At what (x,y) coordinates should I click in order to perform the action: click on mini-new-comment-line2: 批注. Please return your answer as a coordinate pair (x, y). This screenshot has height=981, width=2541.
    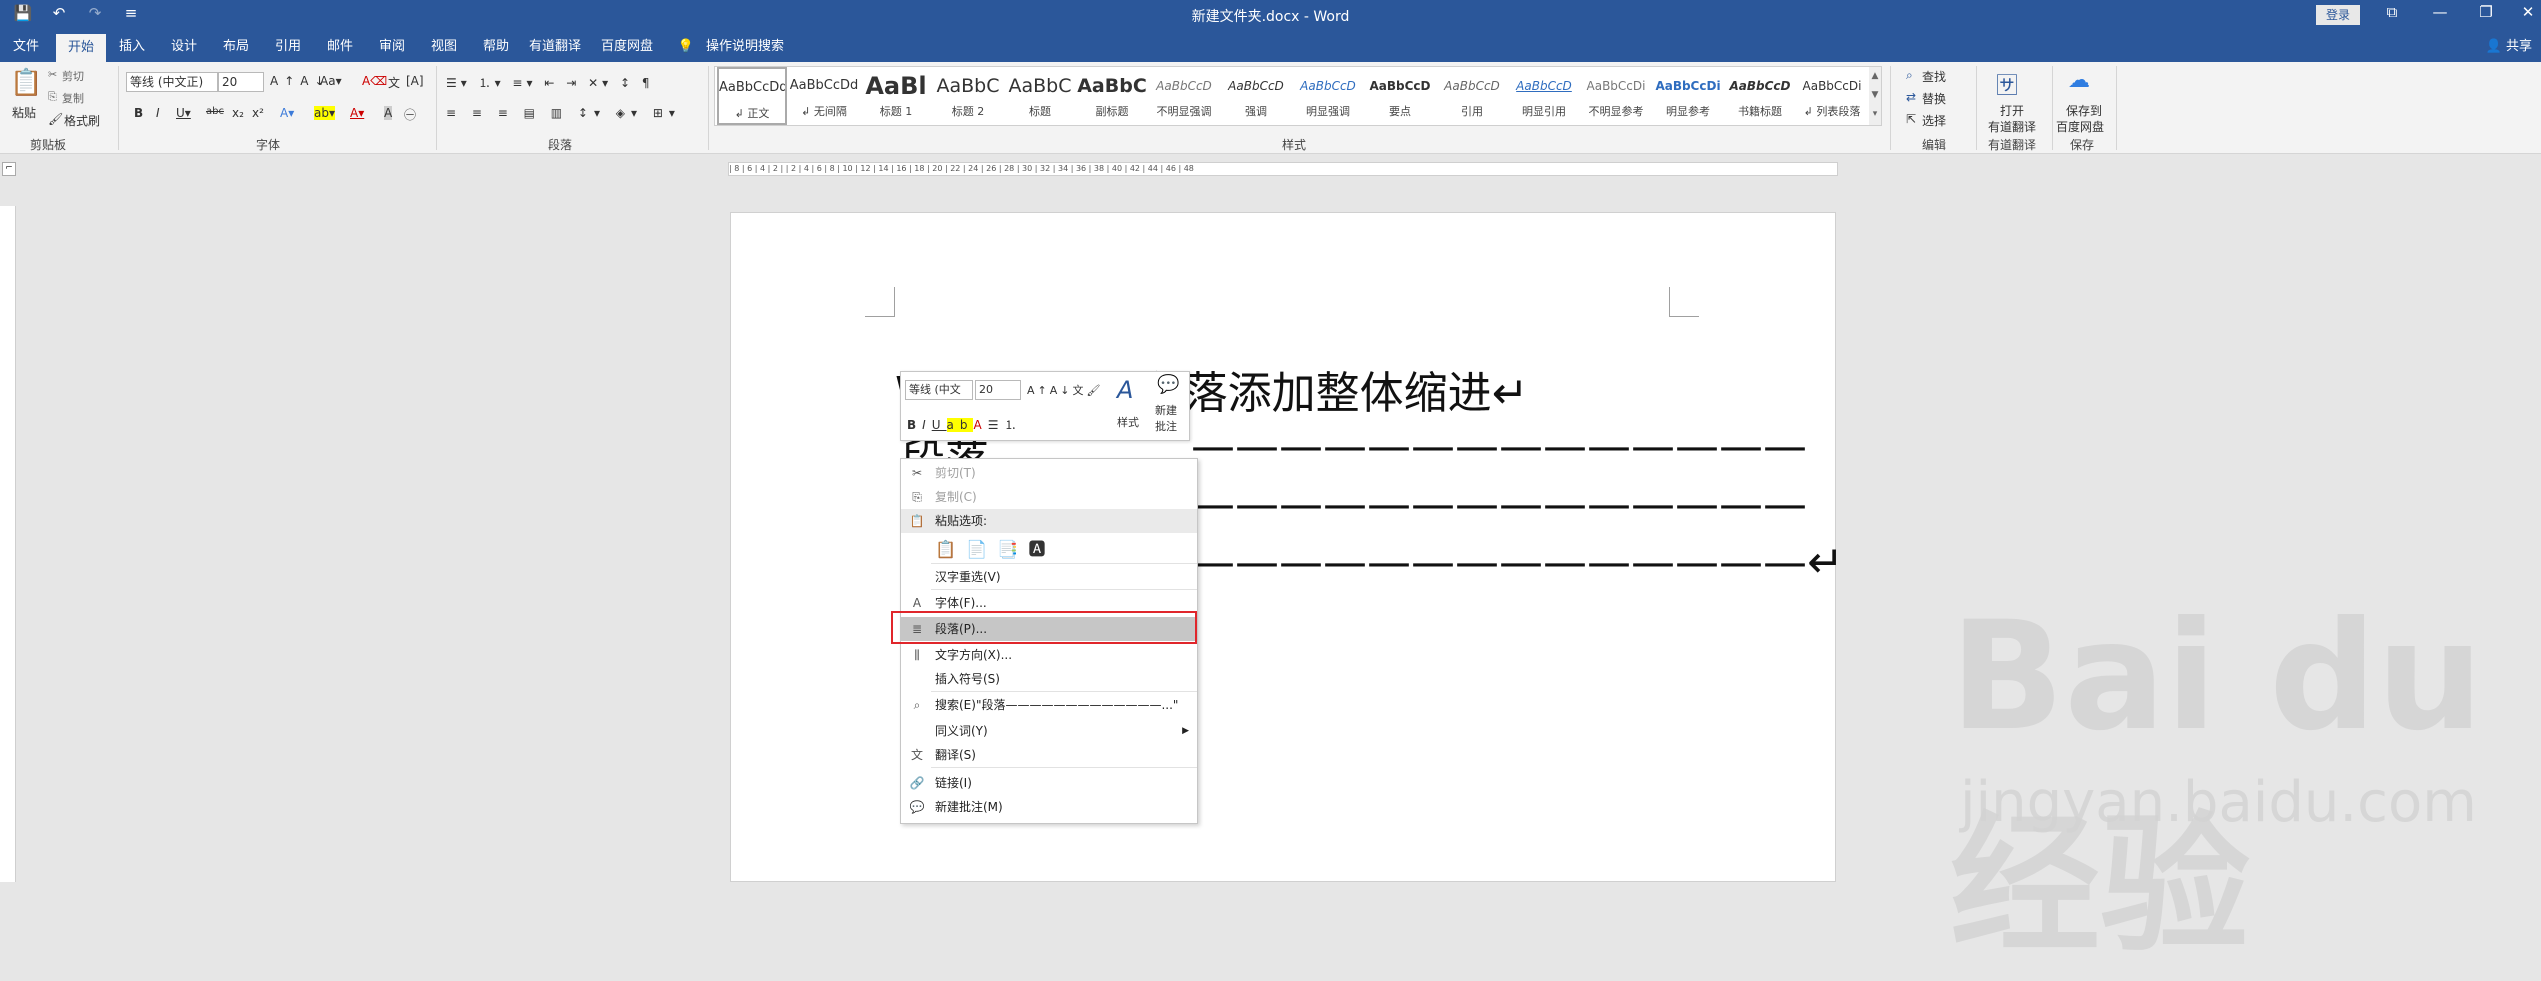
    Looking at the image, I should click on (1166, 426).